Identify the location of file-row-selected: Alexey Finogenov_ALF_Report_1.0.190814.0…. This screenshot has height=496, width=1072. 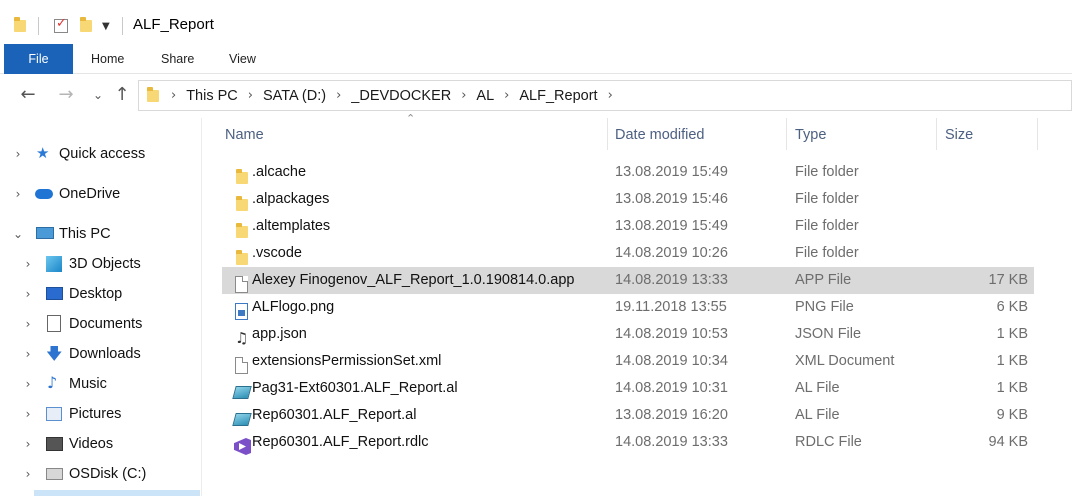
(628, 280).